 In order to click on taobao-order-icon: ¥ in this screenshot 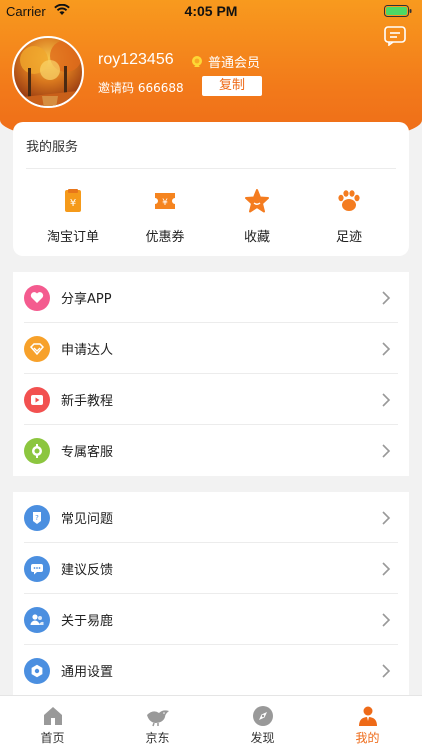, I will do `click(73, 200)`.